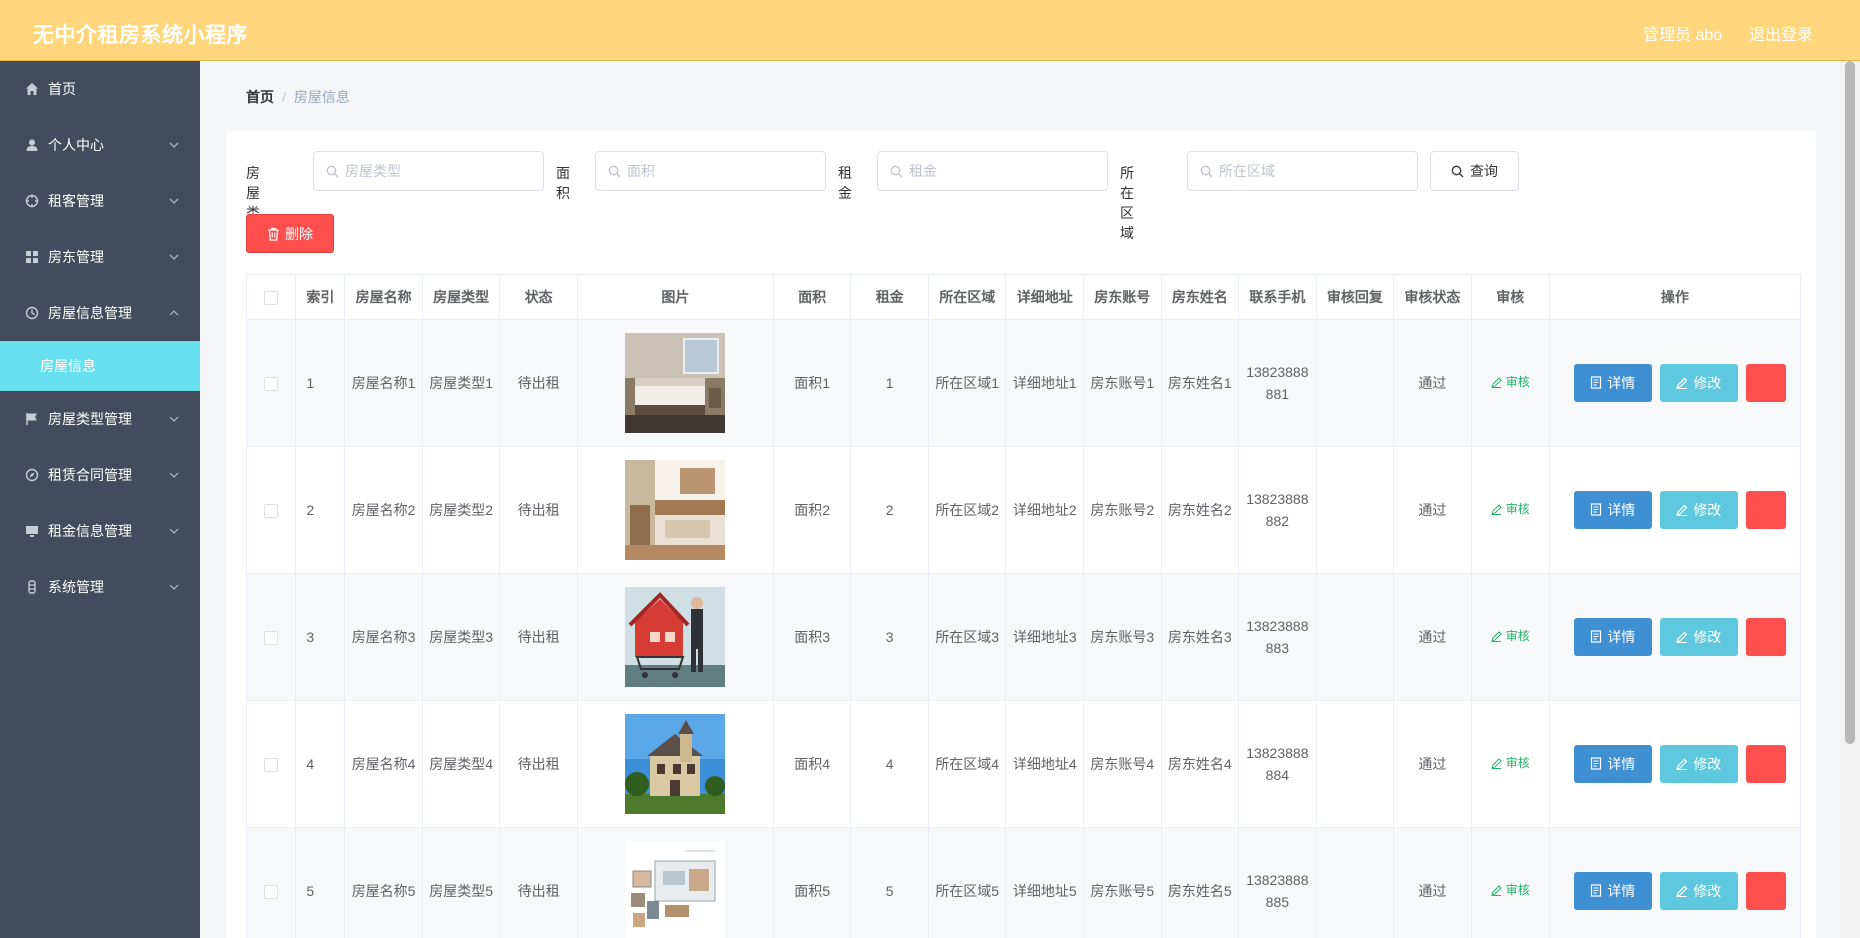 This screenshot has height=938, width=1860. I want to click on cell-reply, so click(1355, 383).